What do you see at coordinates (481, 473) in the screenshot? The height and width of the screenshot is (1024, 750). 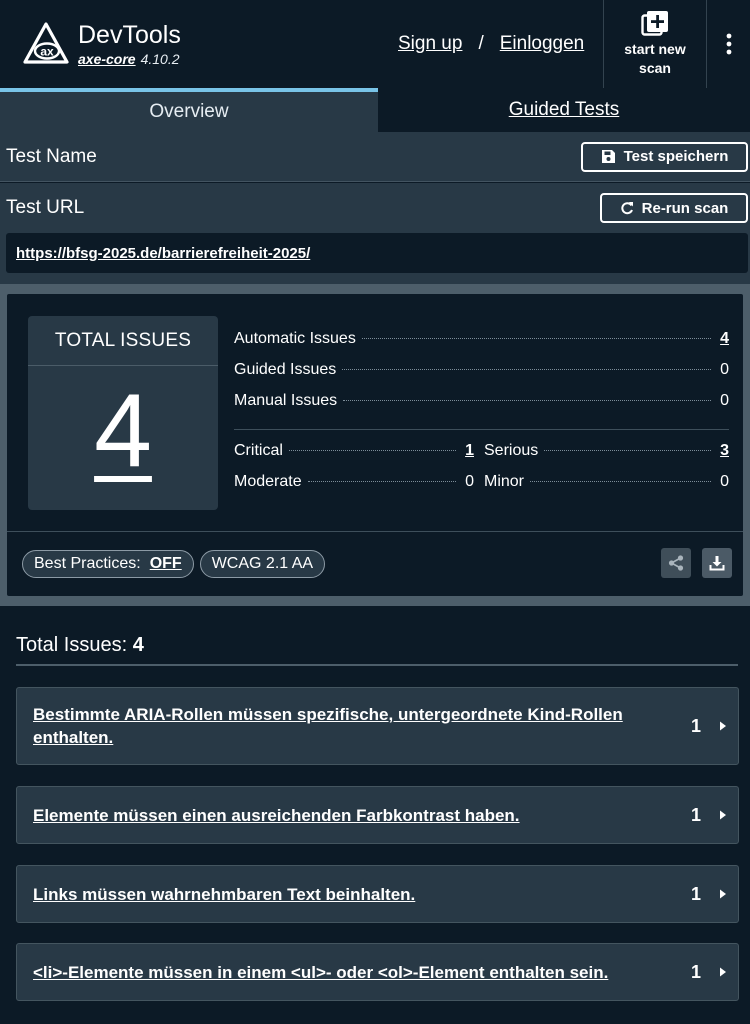 I see `severity-grid: Critical 1 Moderate 0 Serious 3 Minor 0` at bounding box center [481, 473].